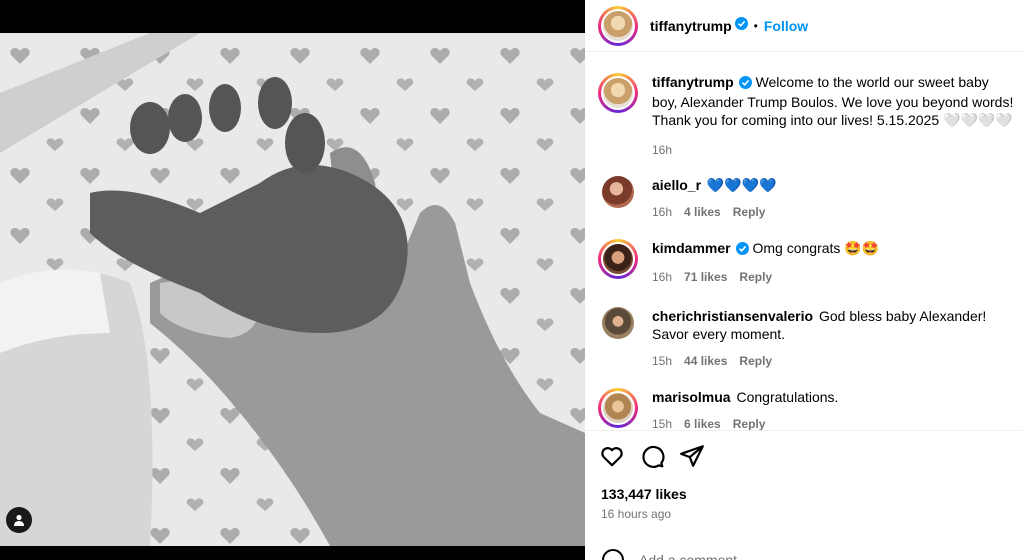 This screenshot has width=1022, height=560. I want to click on comment-likes: 6 likes, so click(702, 422).